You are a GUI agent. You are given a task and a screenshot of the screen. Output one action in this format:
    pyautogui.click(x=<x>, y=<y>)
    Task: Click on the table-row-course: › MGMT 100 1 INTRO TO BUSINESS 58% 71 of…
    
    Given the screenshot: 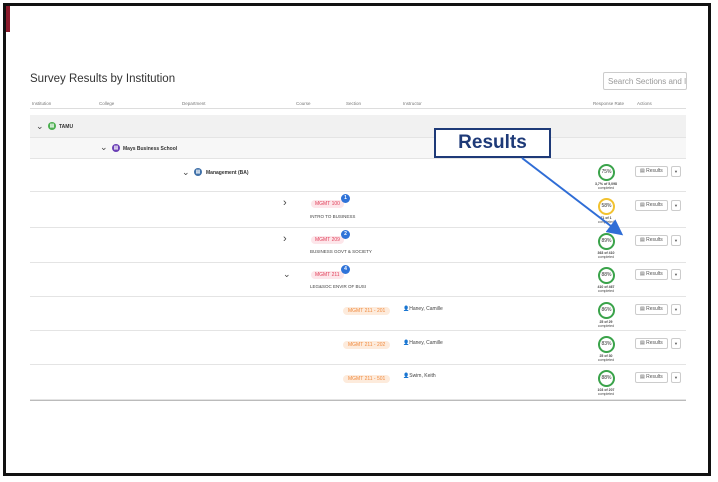 What is the action you would take?
    pyautogui.click(x=358, y=210)
    